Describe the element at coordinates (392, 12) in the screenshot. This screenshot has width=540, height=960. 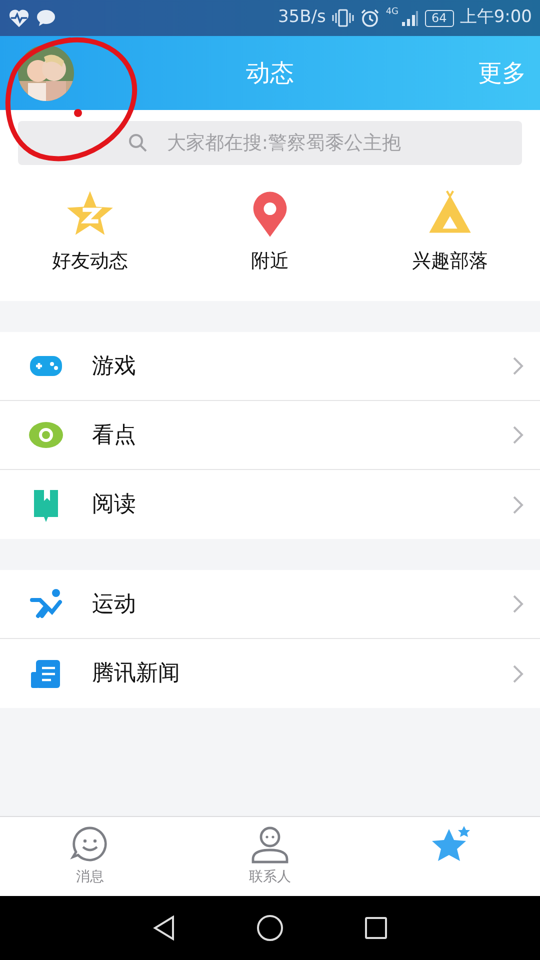
I see `network-type: 4G` at that location.